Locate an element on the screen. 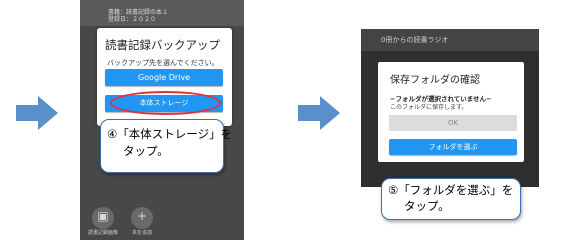 The width and height of the screenshot is (576, 246). fab-label: 本を追加 is located at coordinates (141, 233).